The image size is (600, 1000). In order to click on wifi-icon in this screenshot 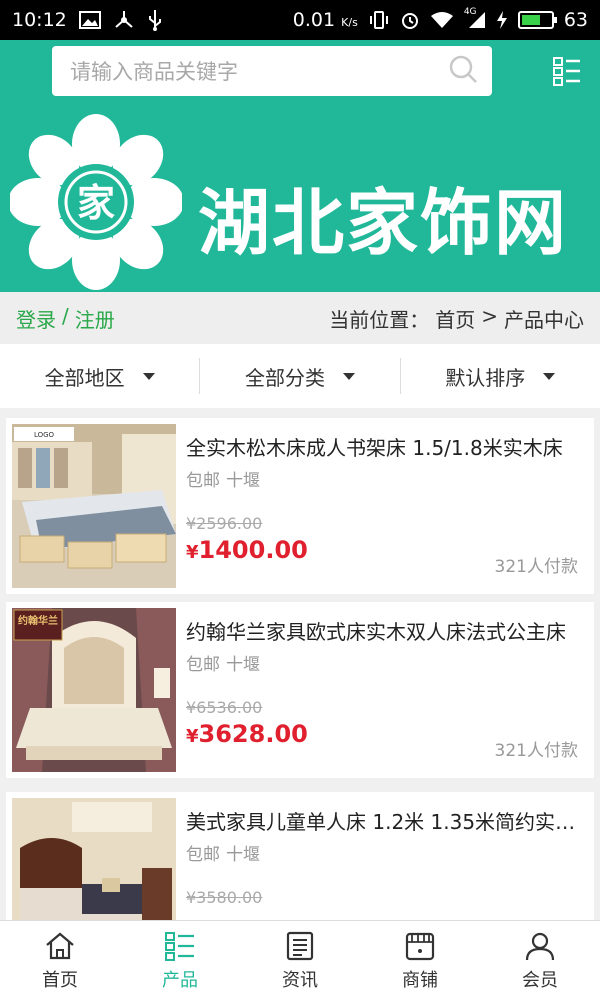, I will do `click(442, 20)`.